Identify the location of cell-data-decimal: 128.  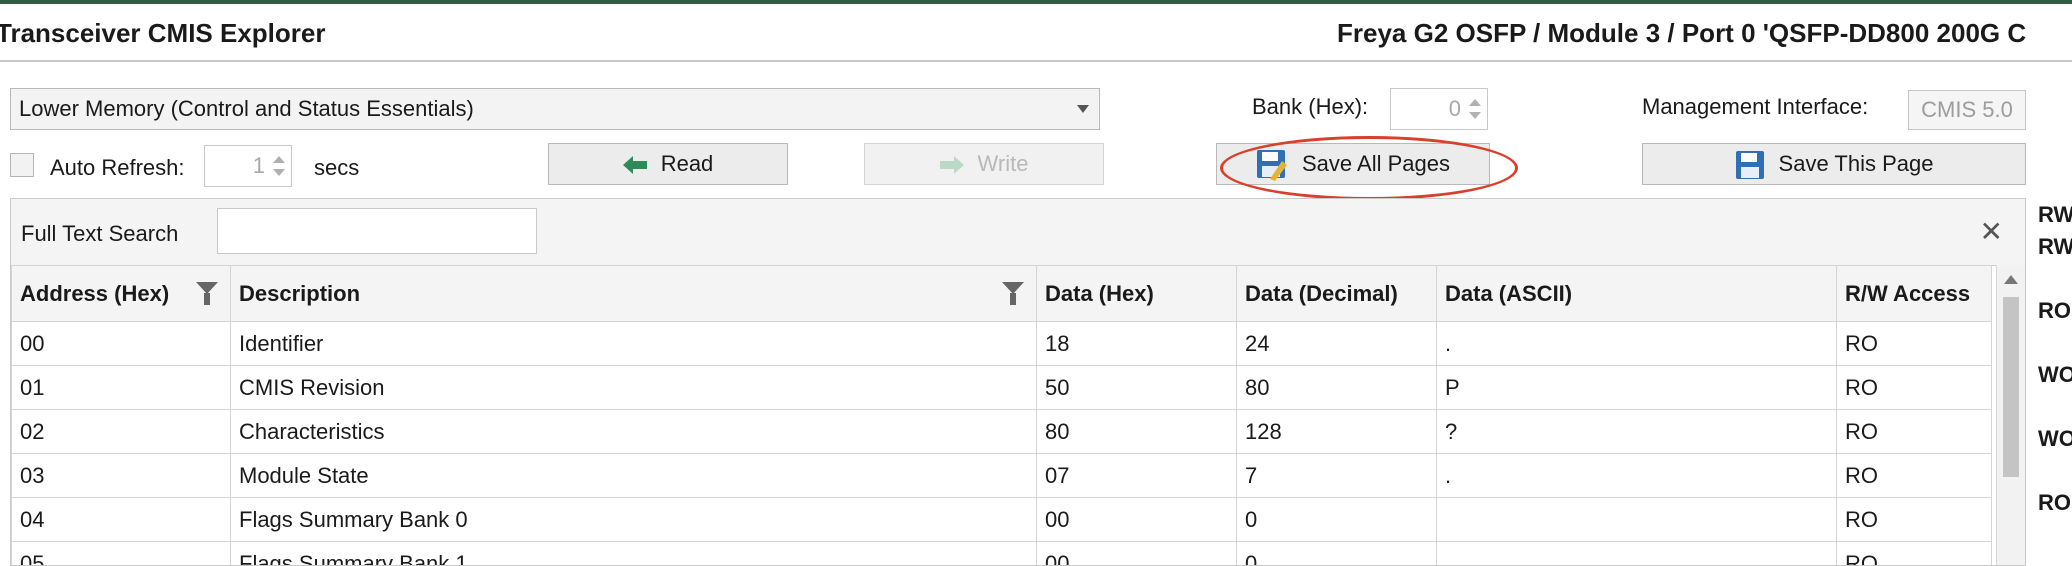
(1336, 431).